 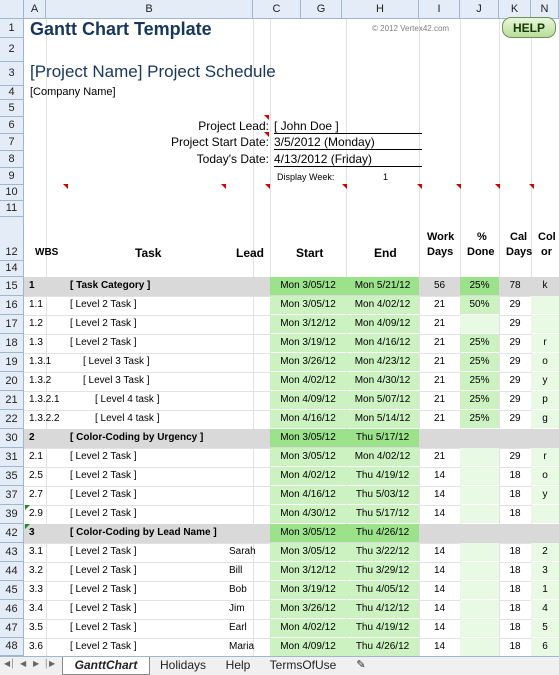 I want to click on row-header: 11, so click(x=12, y=209).